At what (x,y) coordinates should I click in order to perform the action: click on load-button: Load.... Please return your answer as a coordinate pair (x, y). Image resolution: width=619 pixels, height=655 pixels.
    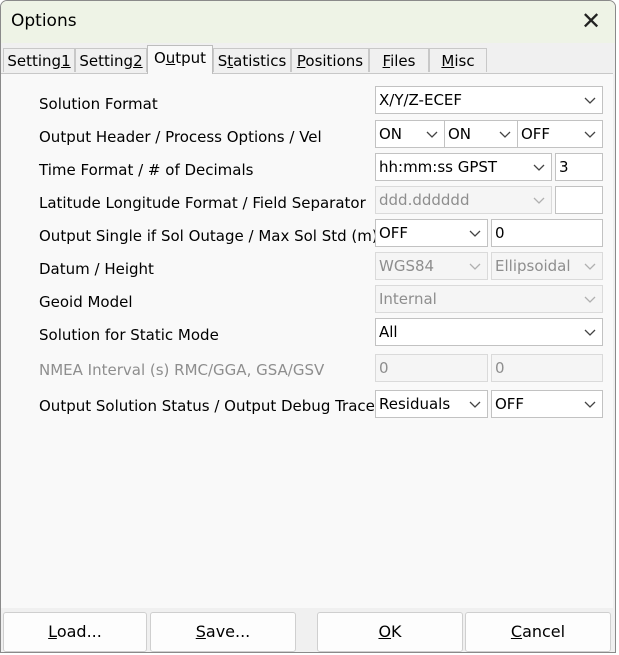
    Looking at the image, I should click on (75, 632).